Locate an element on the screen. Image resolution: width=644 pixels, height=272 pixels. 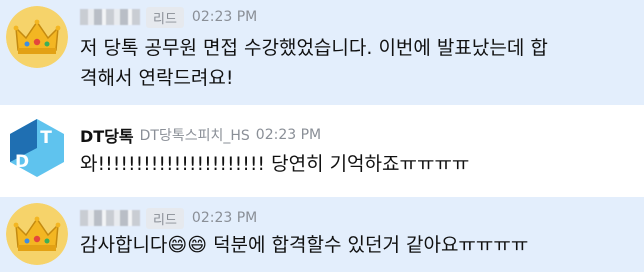
dt-logo-icon: T D is located at coordinates (37, 148).